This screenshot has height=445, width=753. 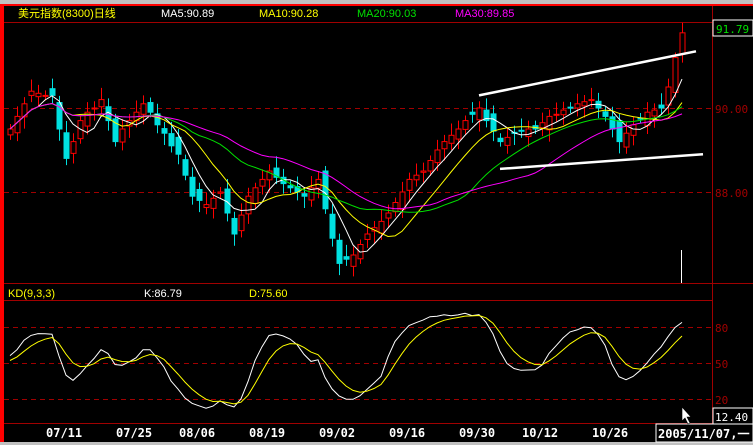 What do you see at coordinates (484, 14) in the screenshot?
I see `ma30-label: MA30:89.85` at bounding box center [484, 14].